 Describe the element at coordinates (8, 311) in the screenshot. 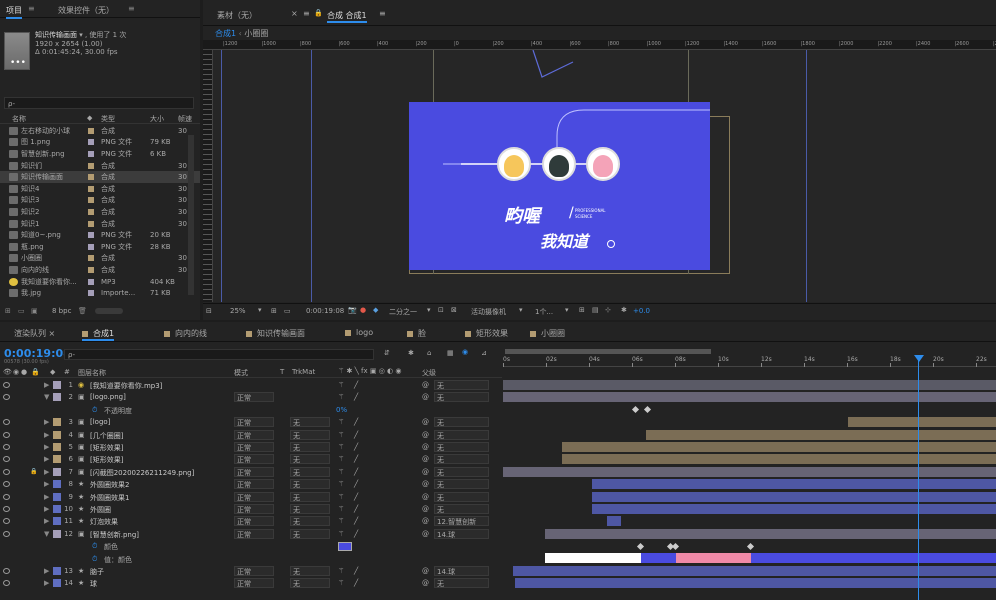

I see `interpret-footage-icon: ⊞` at that location.